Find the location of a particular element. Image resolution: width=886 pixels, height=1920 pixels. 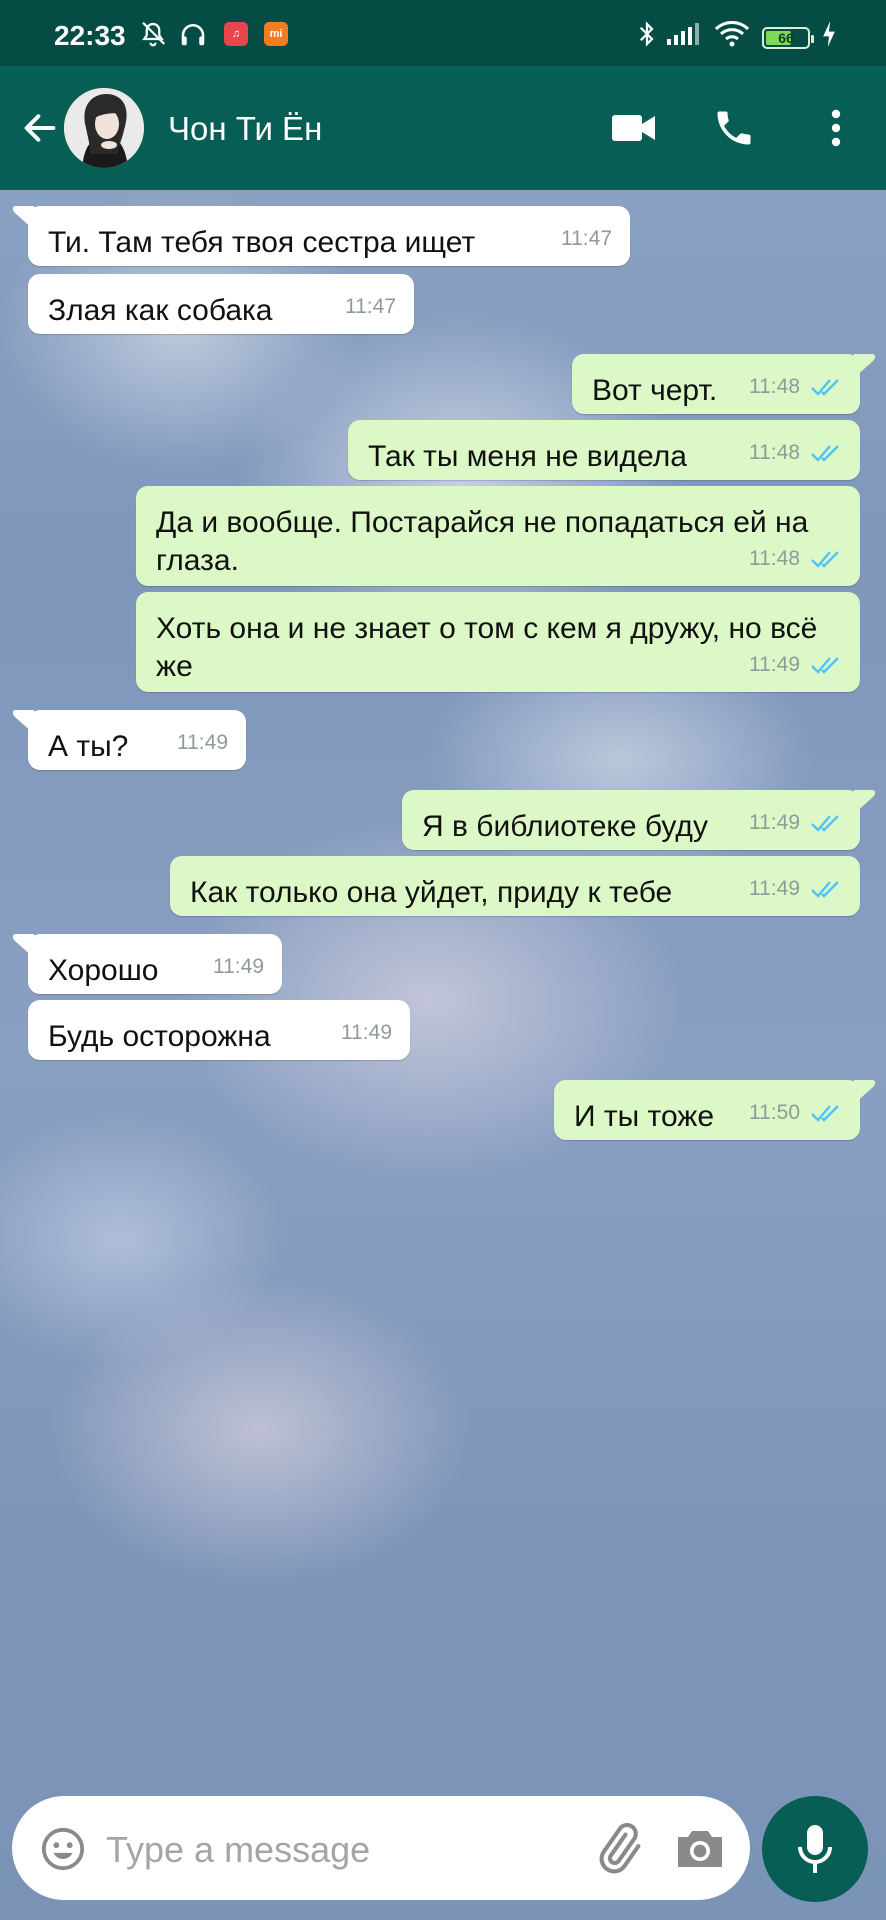

message-meta: 11:50 is located at coordinates (796, 1113).